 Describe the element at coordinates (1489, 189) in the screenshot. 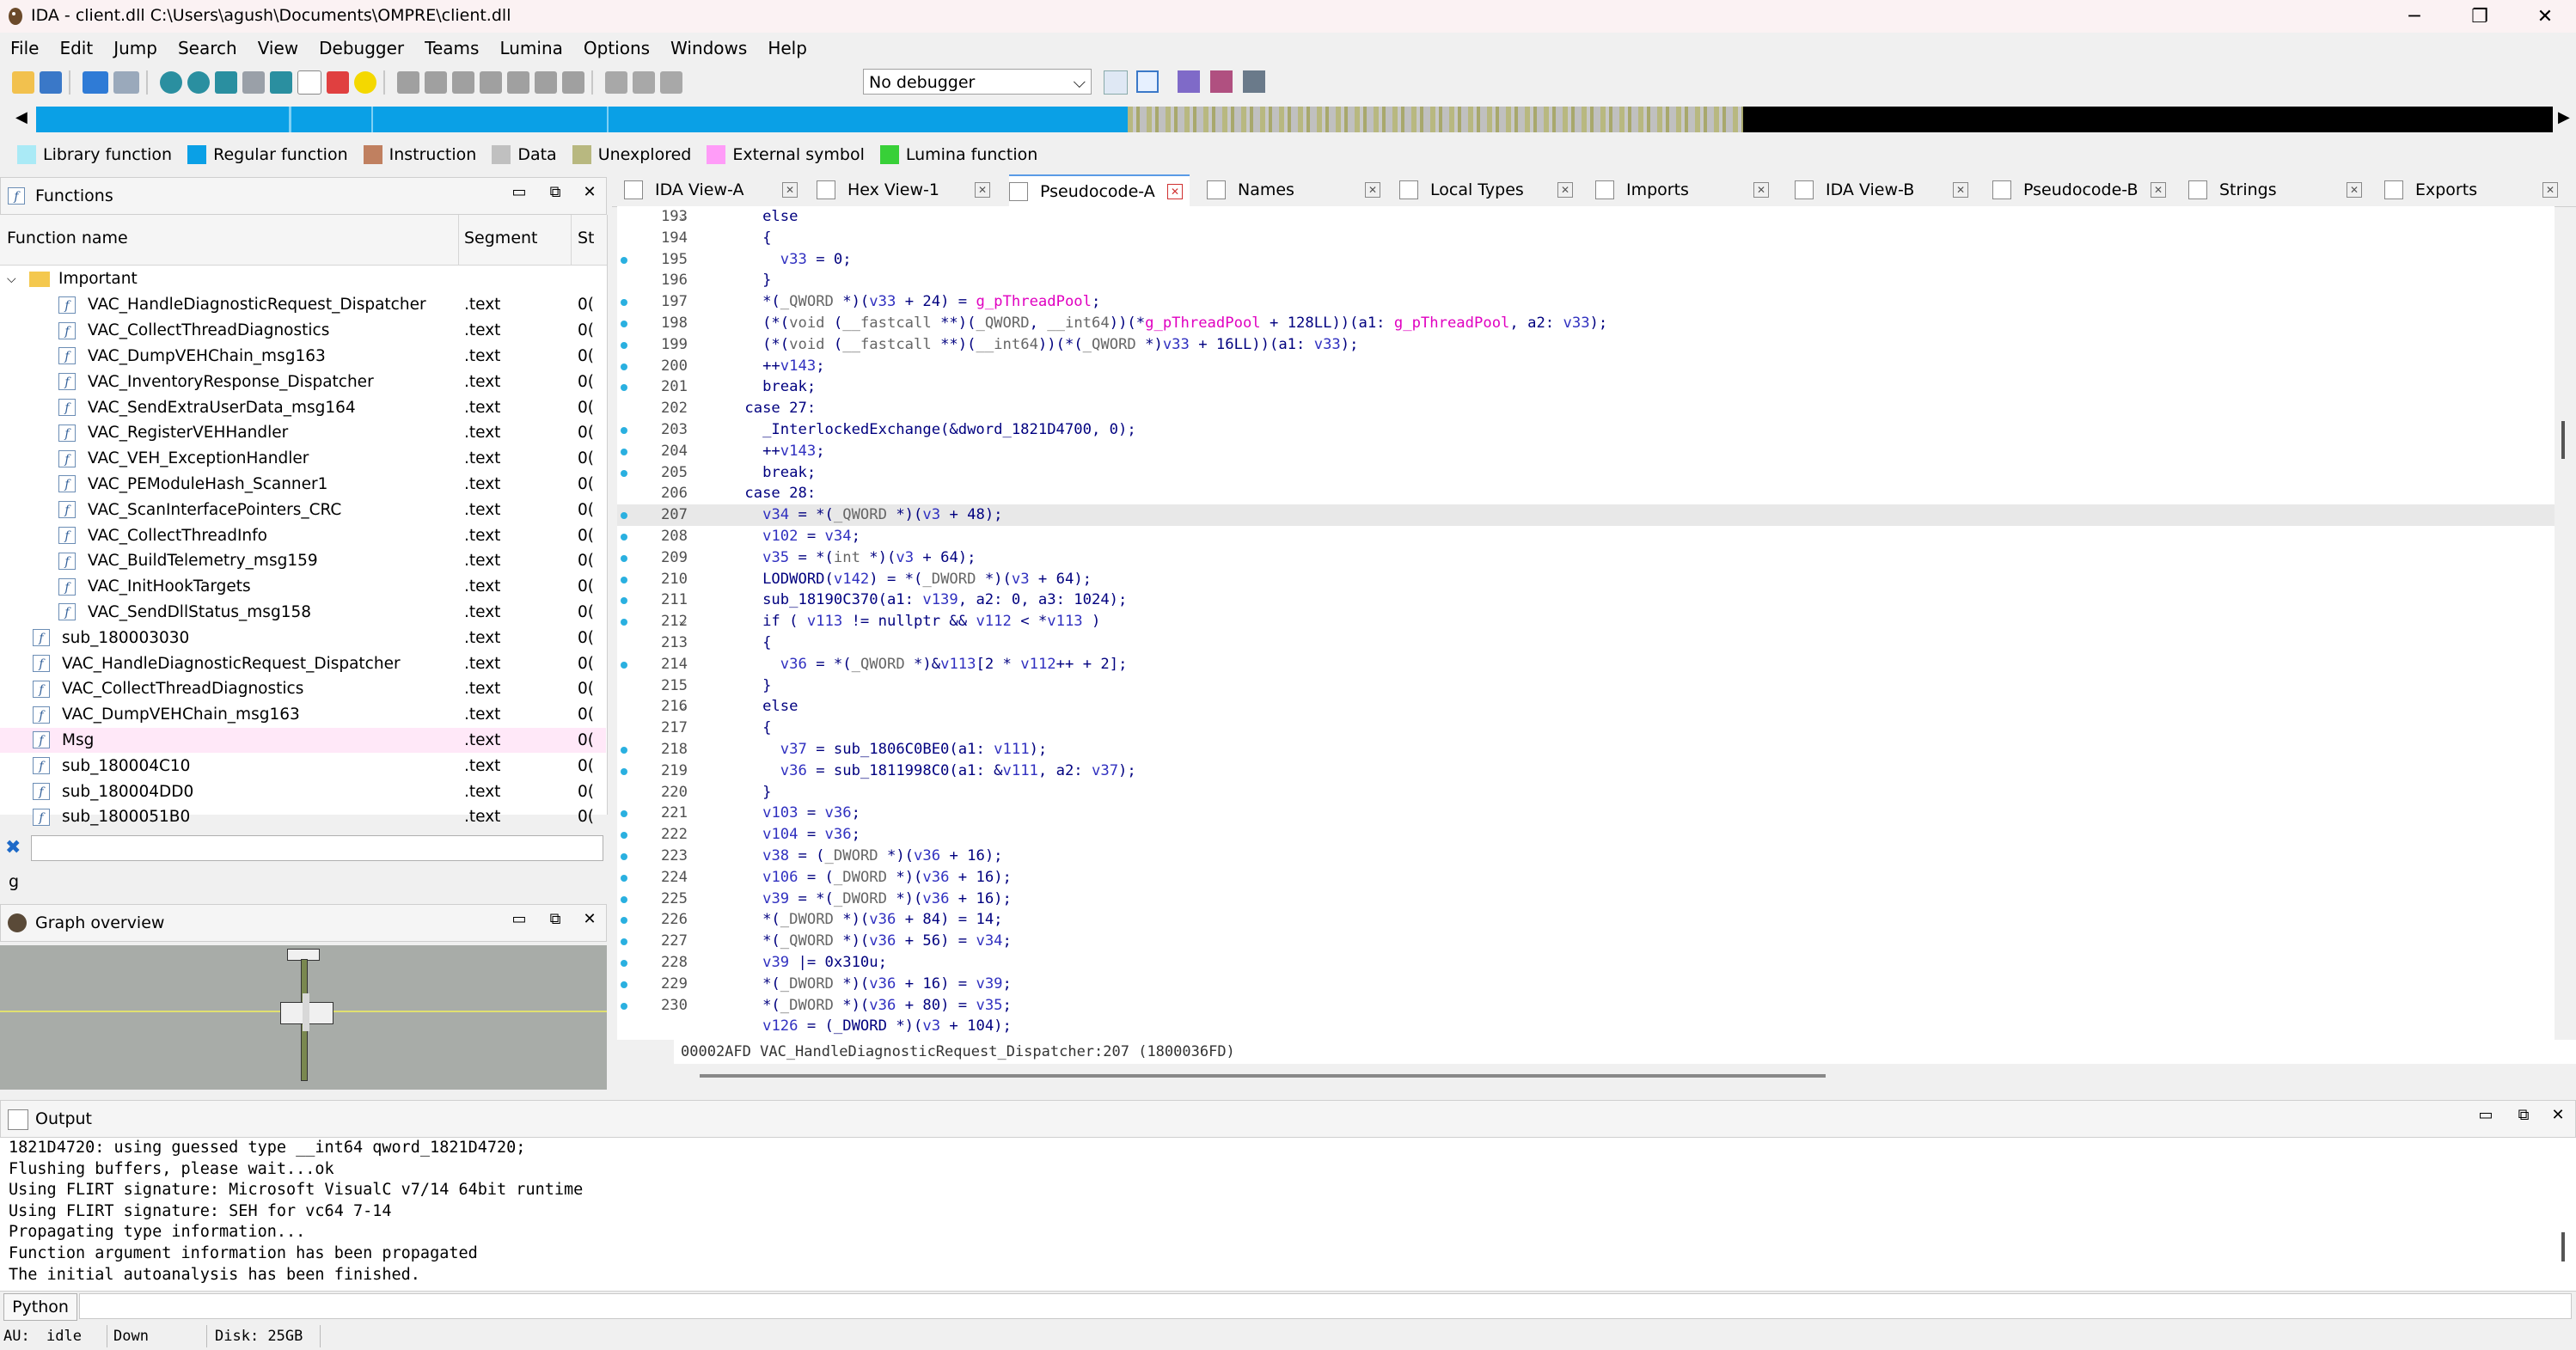

I see `tab-local-types: Local Types ✕` at that location.